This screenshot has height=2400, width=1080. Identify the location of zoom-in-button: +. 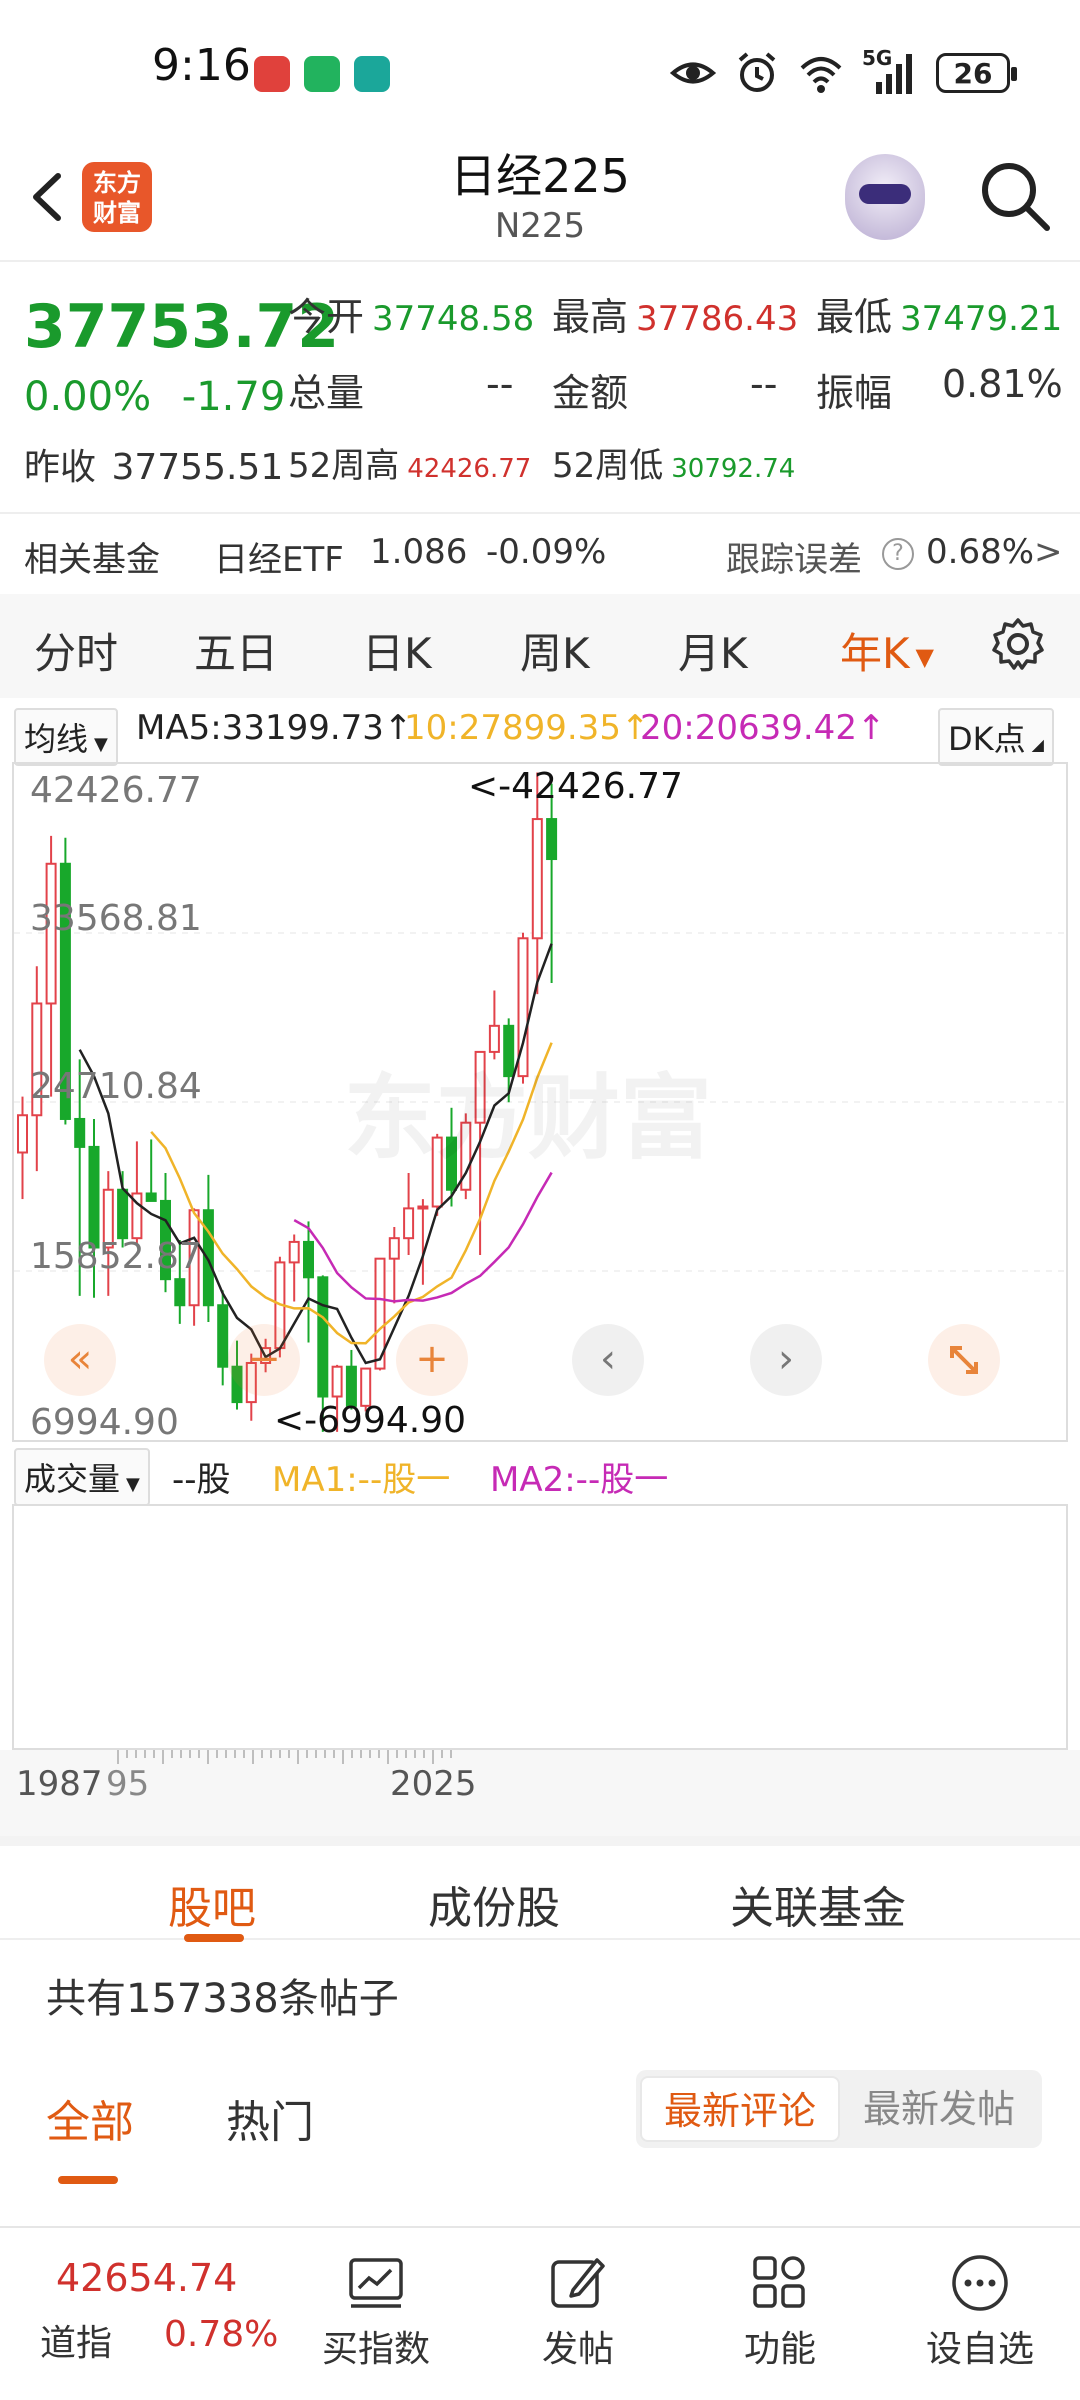
(432, 1360).